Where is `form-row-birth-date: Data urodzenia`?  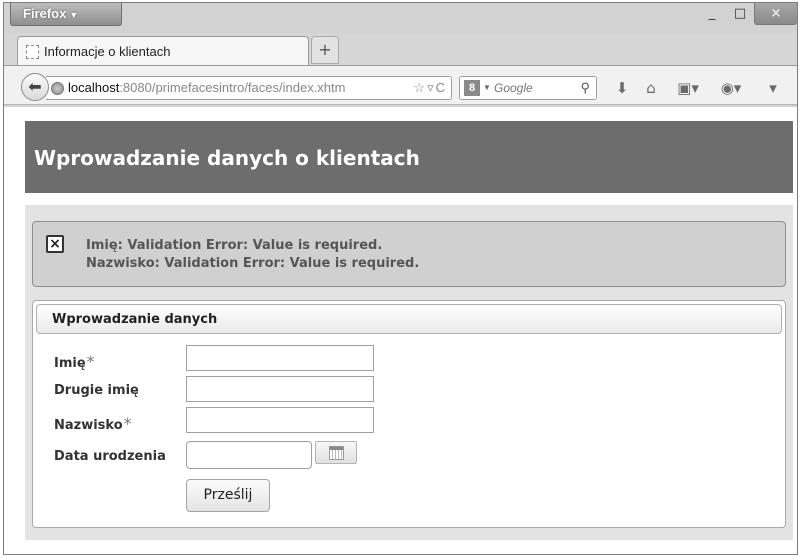 form-row-birth-date: Data urodzenia is located at coordinates (409, 455).